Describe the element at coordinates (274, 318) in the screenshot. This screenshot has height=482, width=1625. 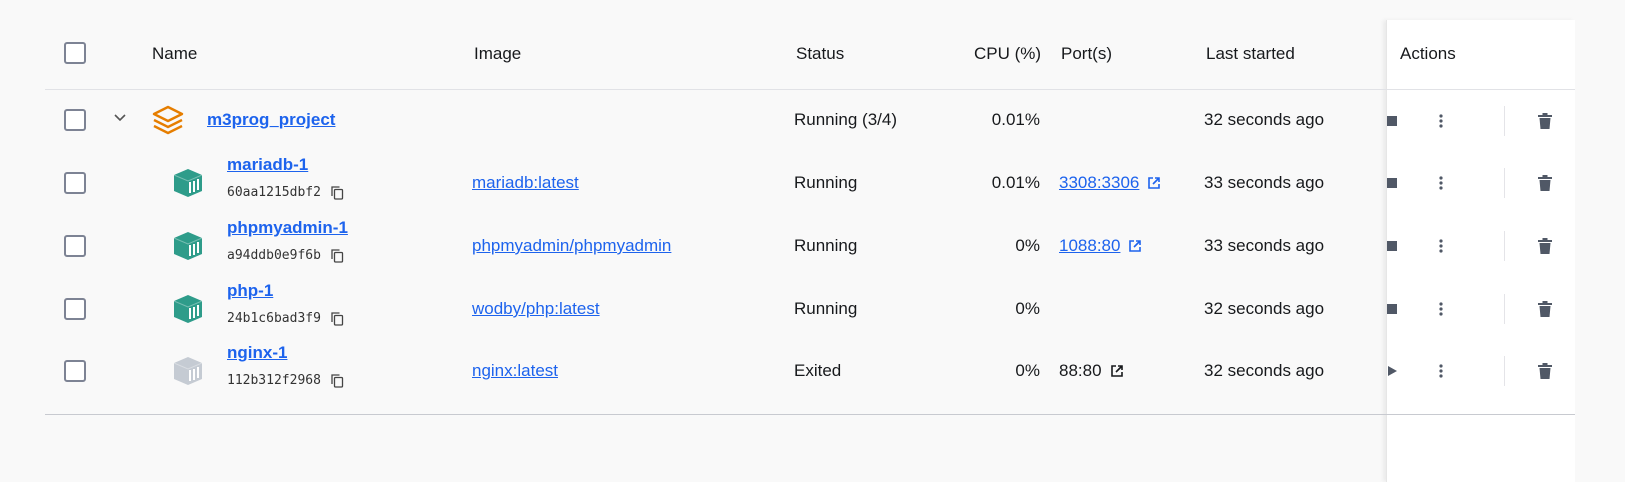
I see `container-id-text: 24b1c6bad3f9` at that location.